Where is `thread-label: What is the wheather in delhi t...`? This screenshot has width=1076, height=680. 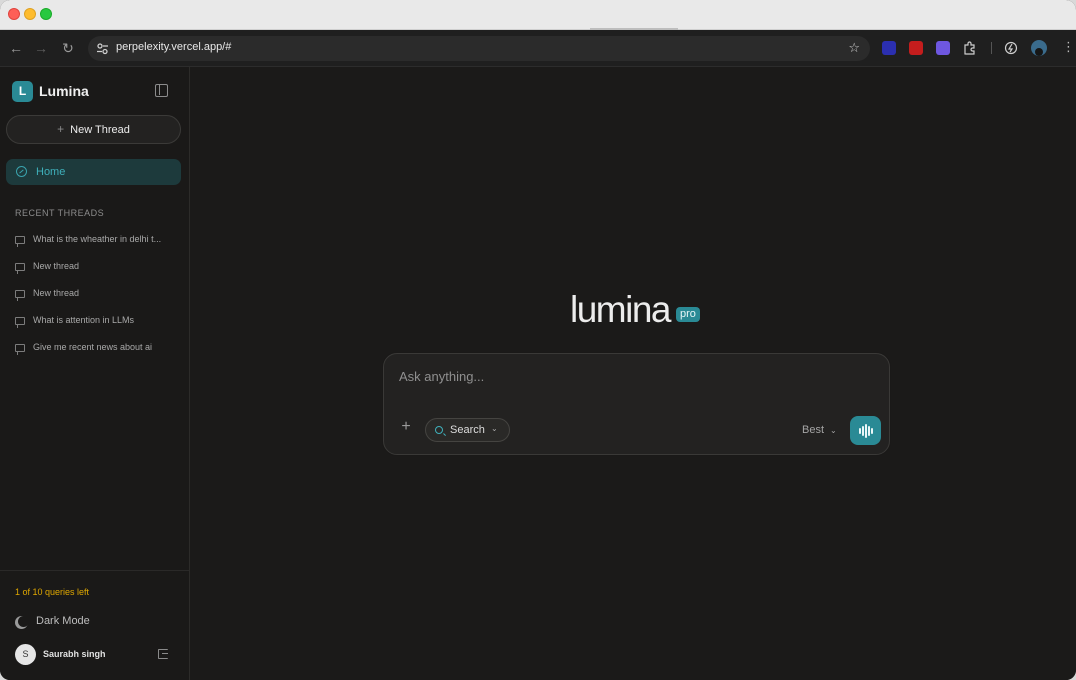
thread-label: What is the wheather in delhi t... is located at coordinates (97, 239).